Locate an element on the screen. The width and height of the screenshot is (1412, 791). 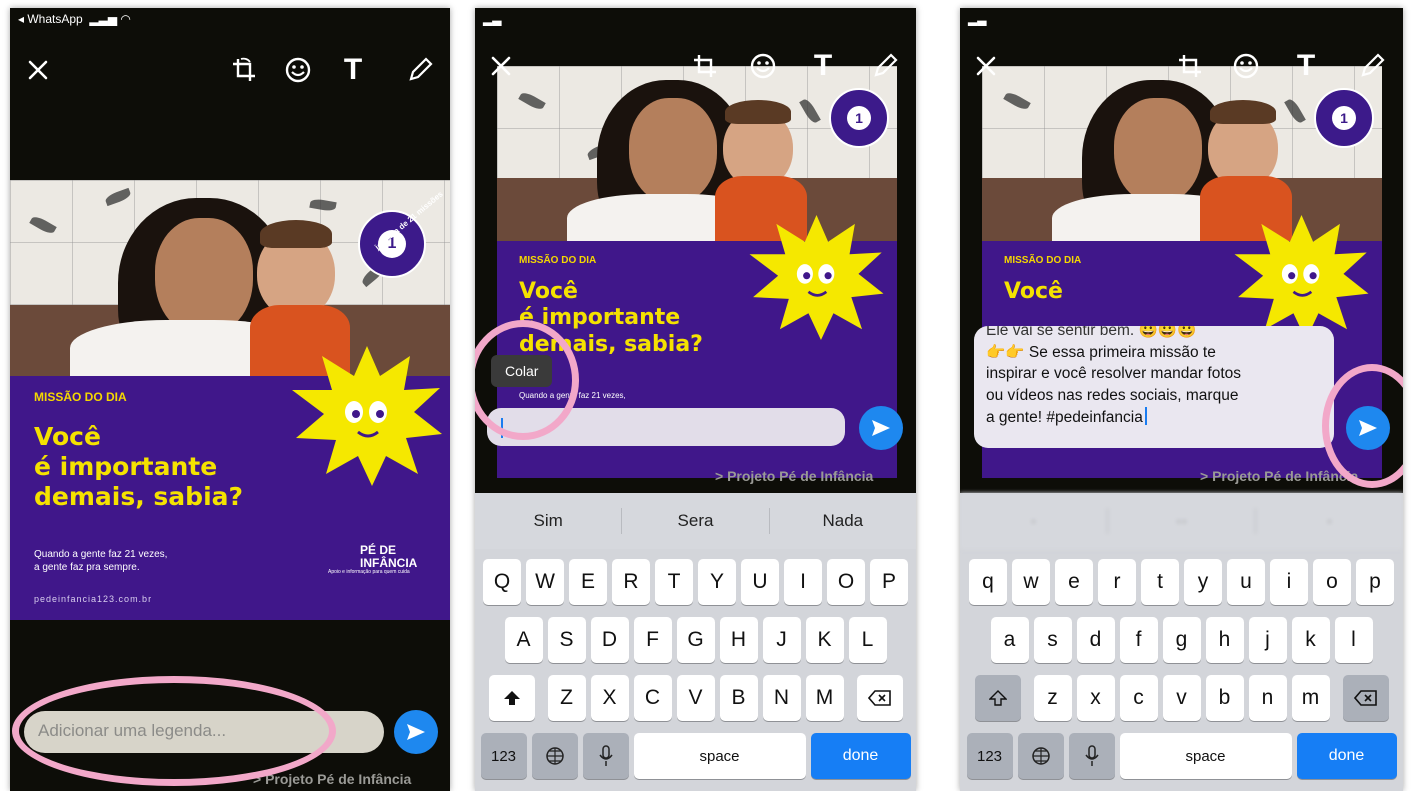
key-m: M is located at coordinates (824, 698).